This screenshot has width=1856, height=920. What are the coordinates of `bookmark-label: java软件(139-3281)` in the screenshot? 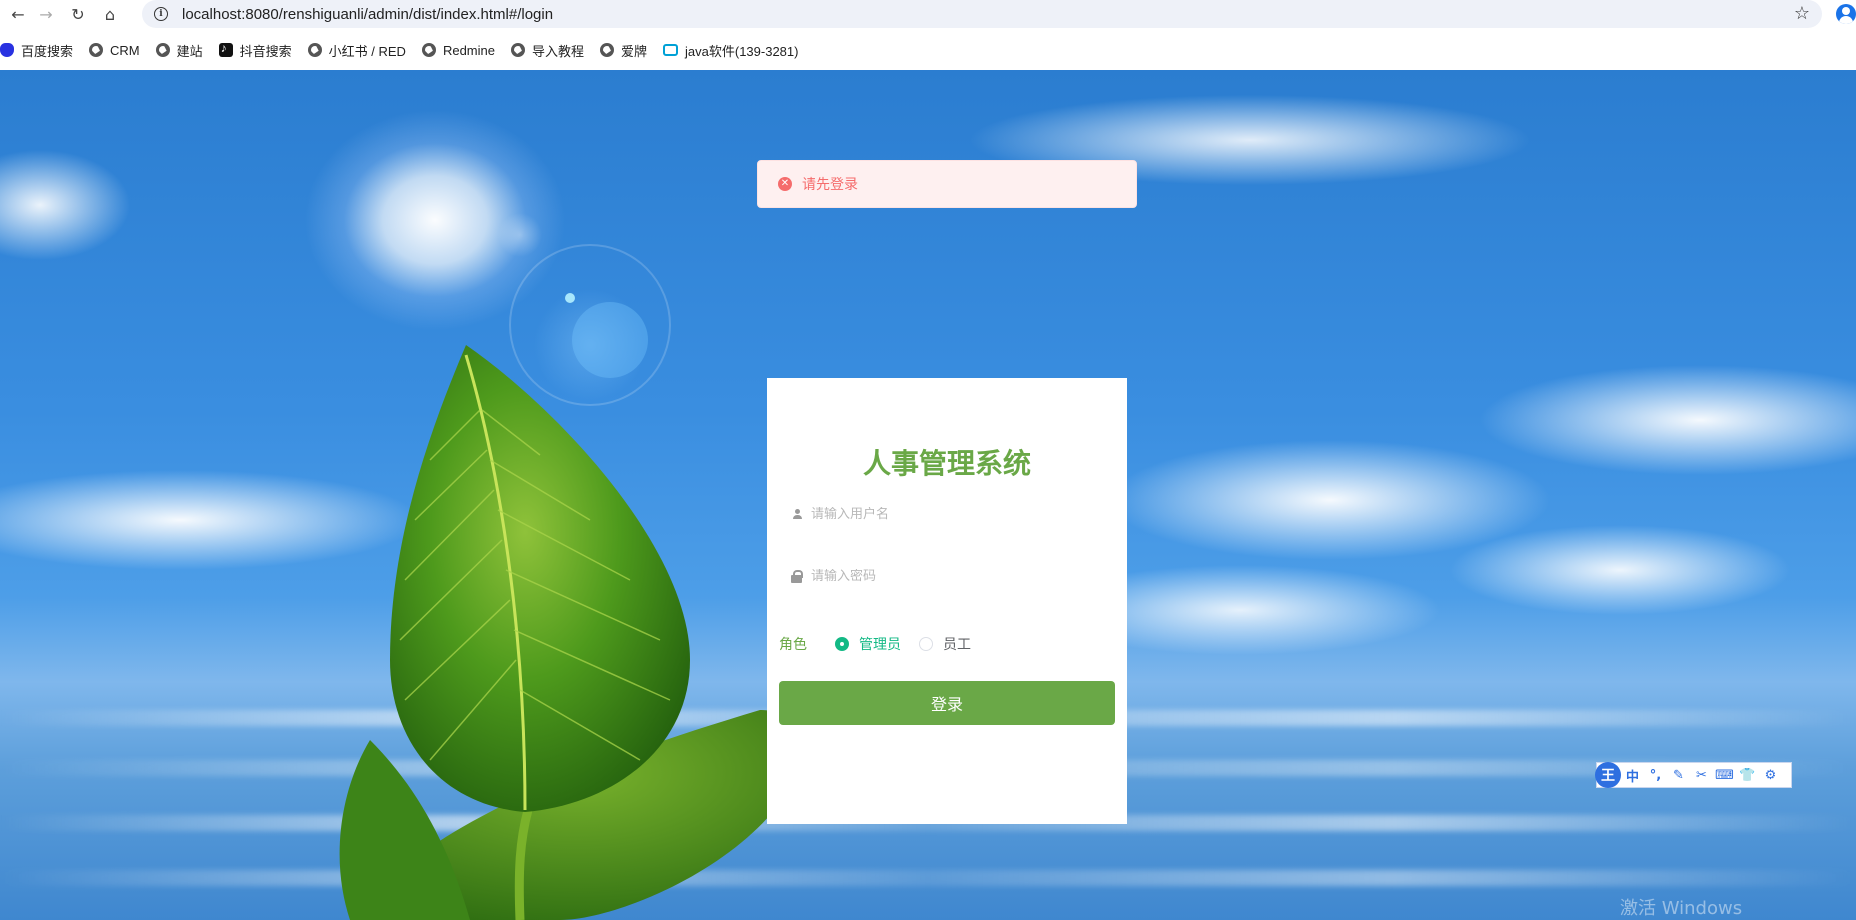 It's located at (741, 50).